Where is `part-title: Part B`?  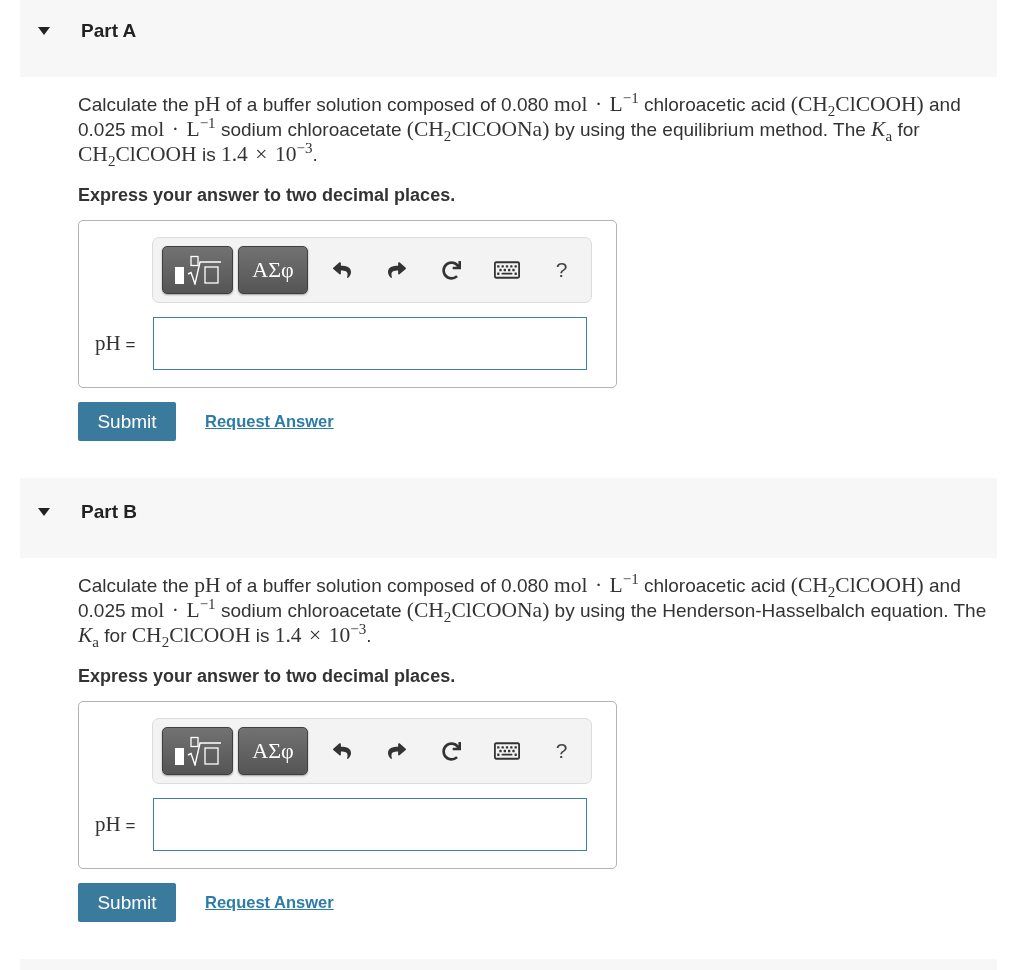 part-title: Part B is located at coordinates (109, 512).